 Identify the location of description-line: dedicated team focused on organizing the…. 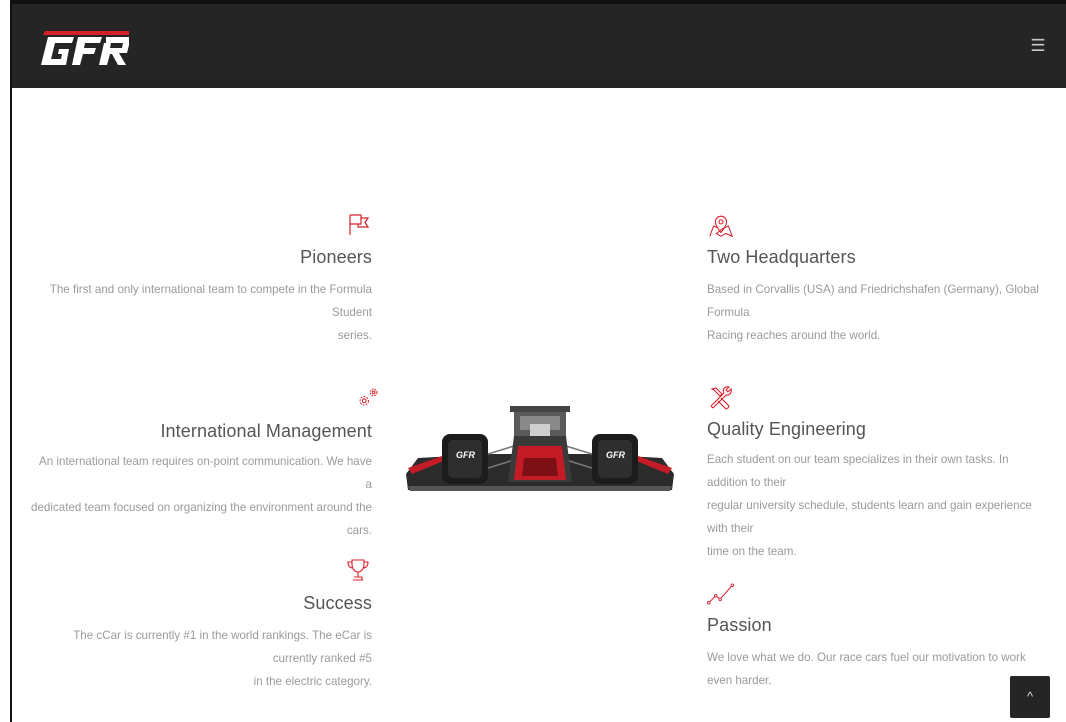
(201, 519).